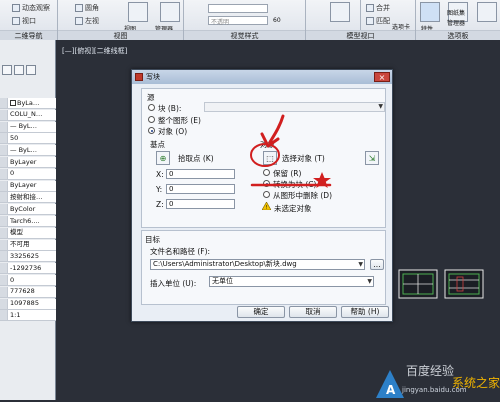 Image resolution: width=500 pixels, height=402 pixels. What do you see at coordinates (24, 303) in the screenshot?
I see `property-value-text: 1097885` at bounding box center [24, 303].